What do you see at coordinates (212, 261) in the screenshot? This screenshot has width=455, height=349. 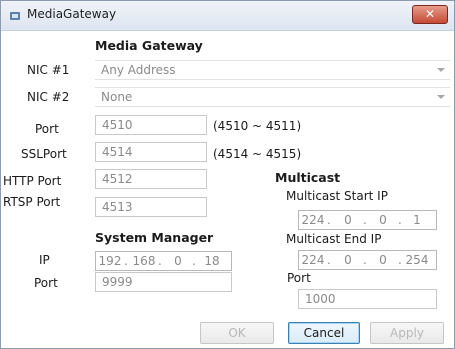 I see `ip-octet: 18` at bounding box center [212, 261].